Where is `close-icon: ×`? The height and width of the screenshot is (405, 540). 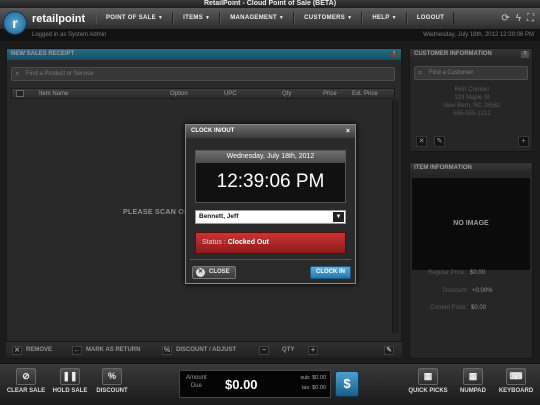 close-icon: × is located at coordinates (348, 131).